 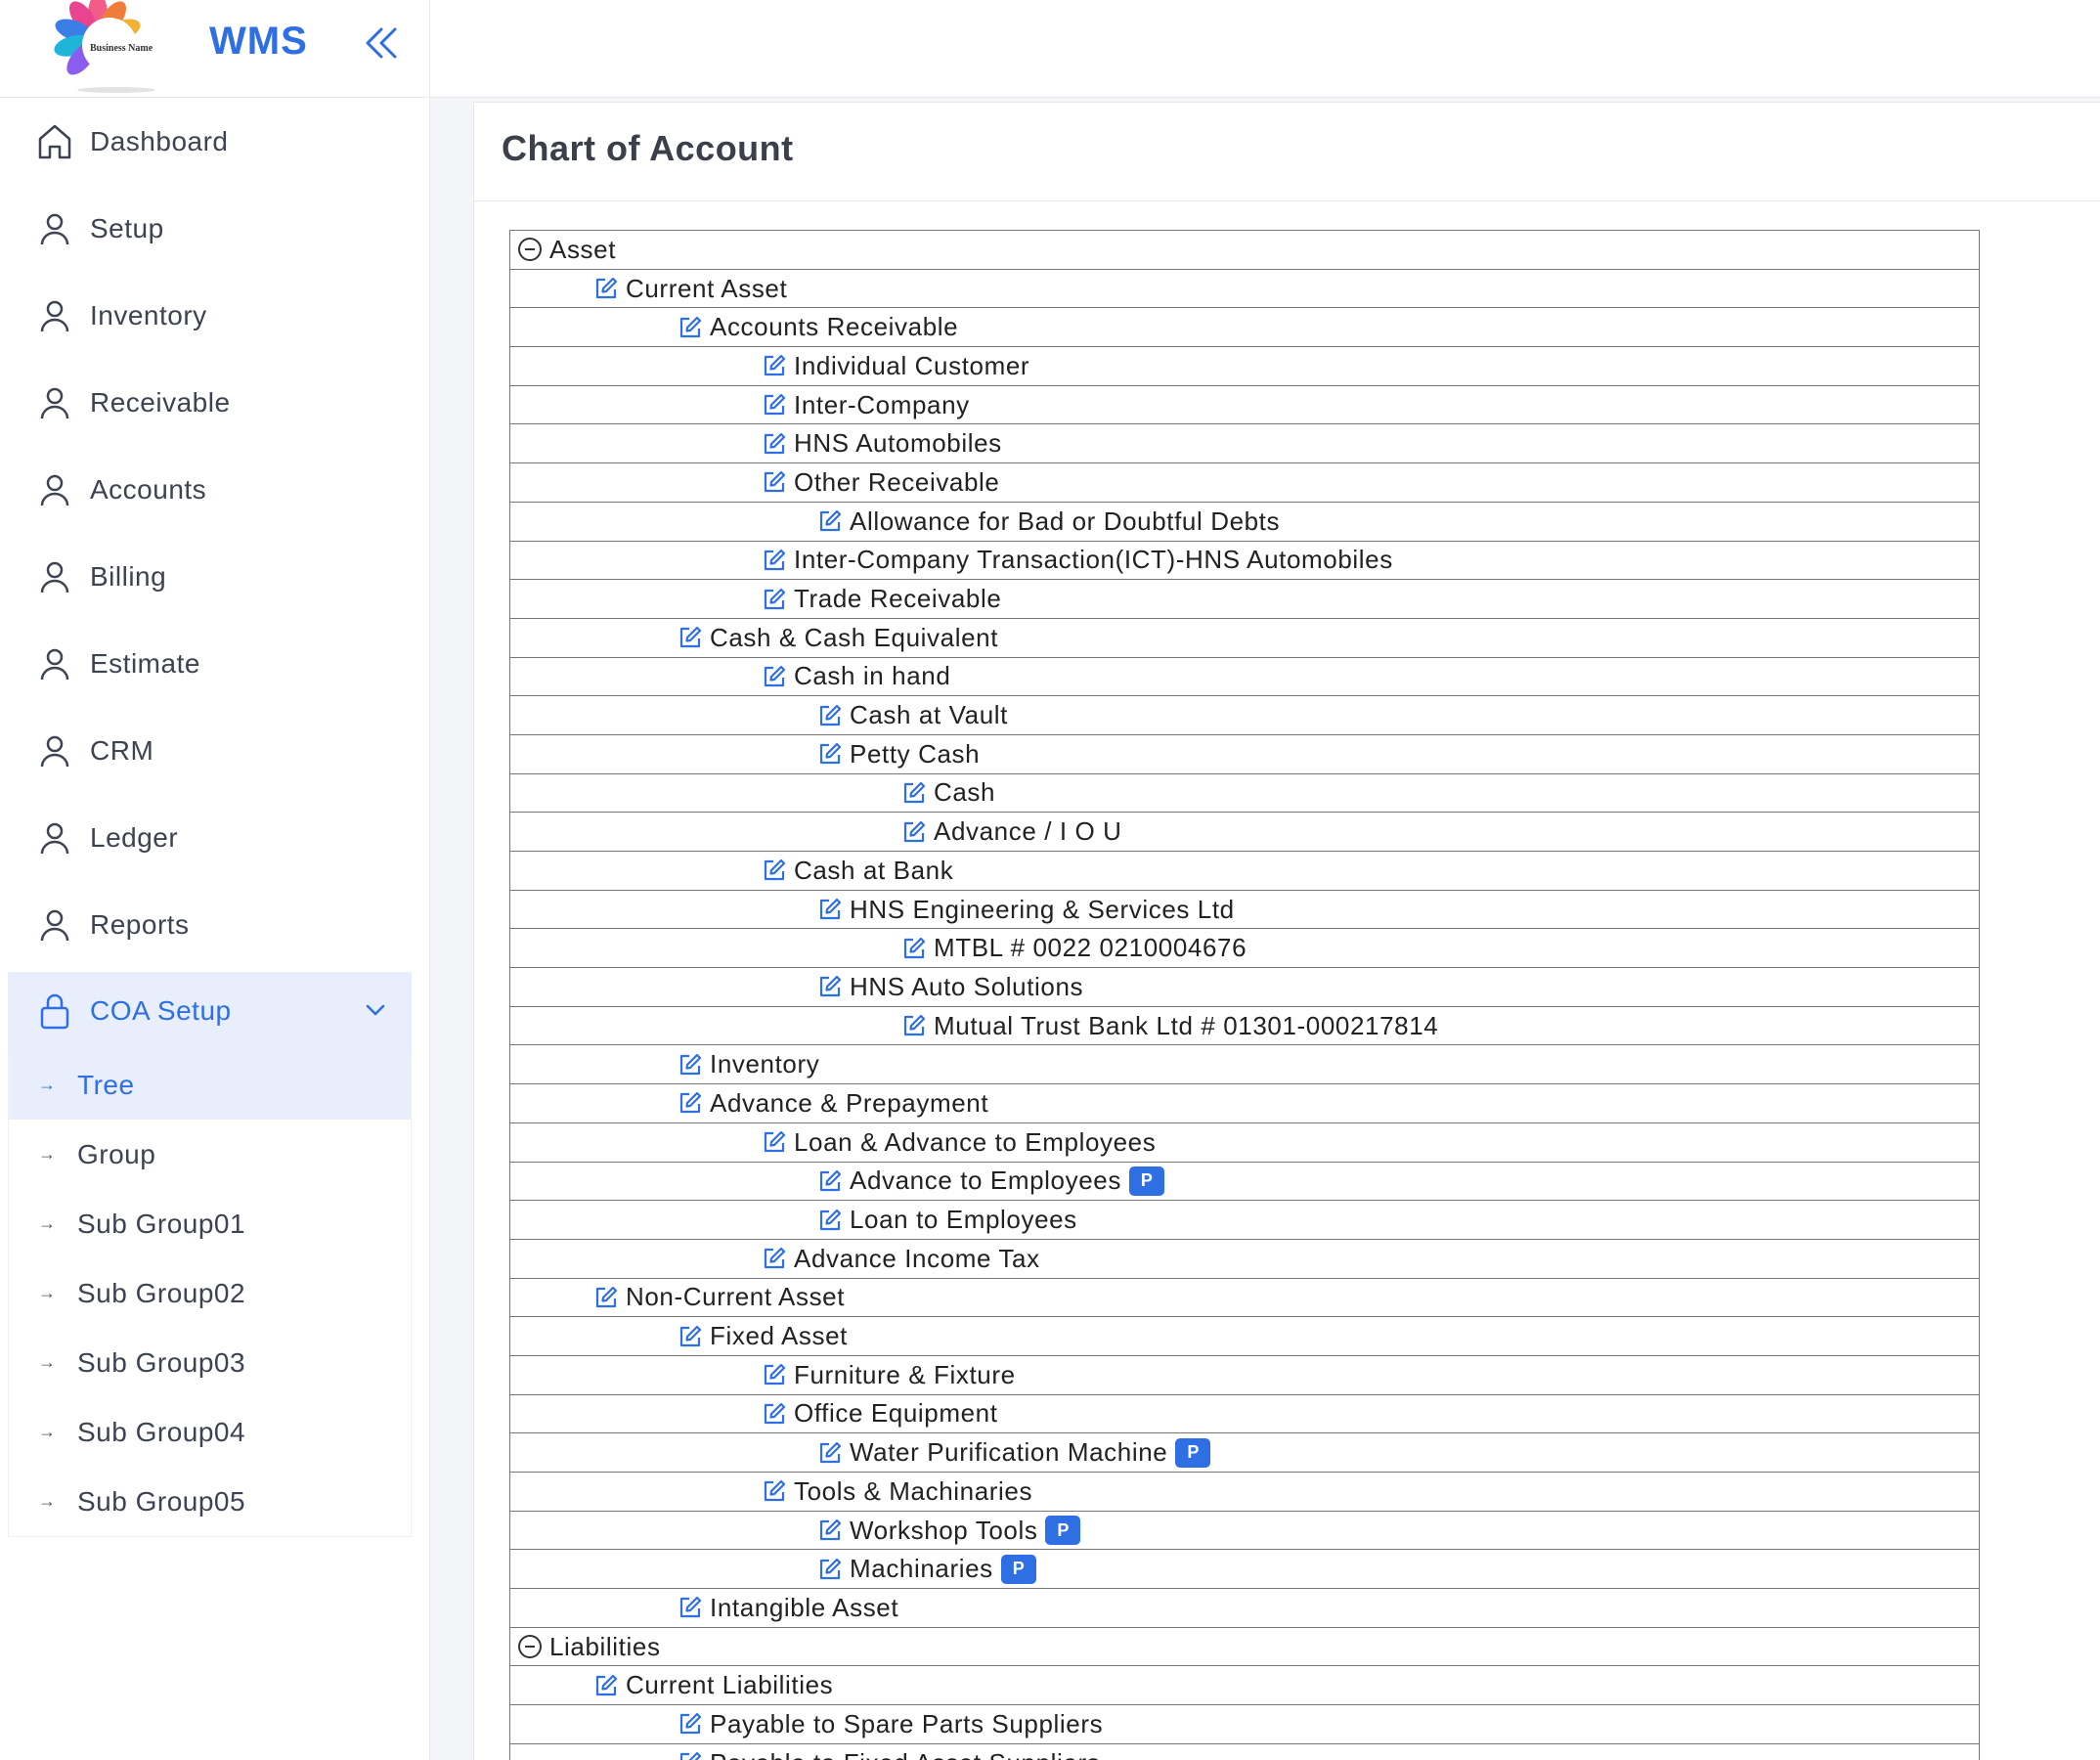 What do you see at coordinates (854, 637) in the screenshot?
I see `tree-node-label: Cash & Cash Equivalent` at bounding box center [854, 637].